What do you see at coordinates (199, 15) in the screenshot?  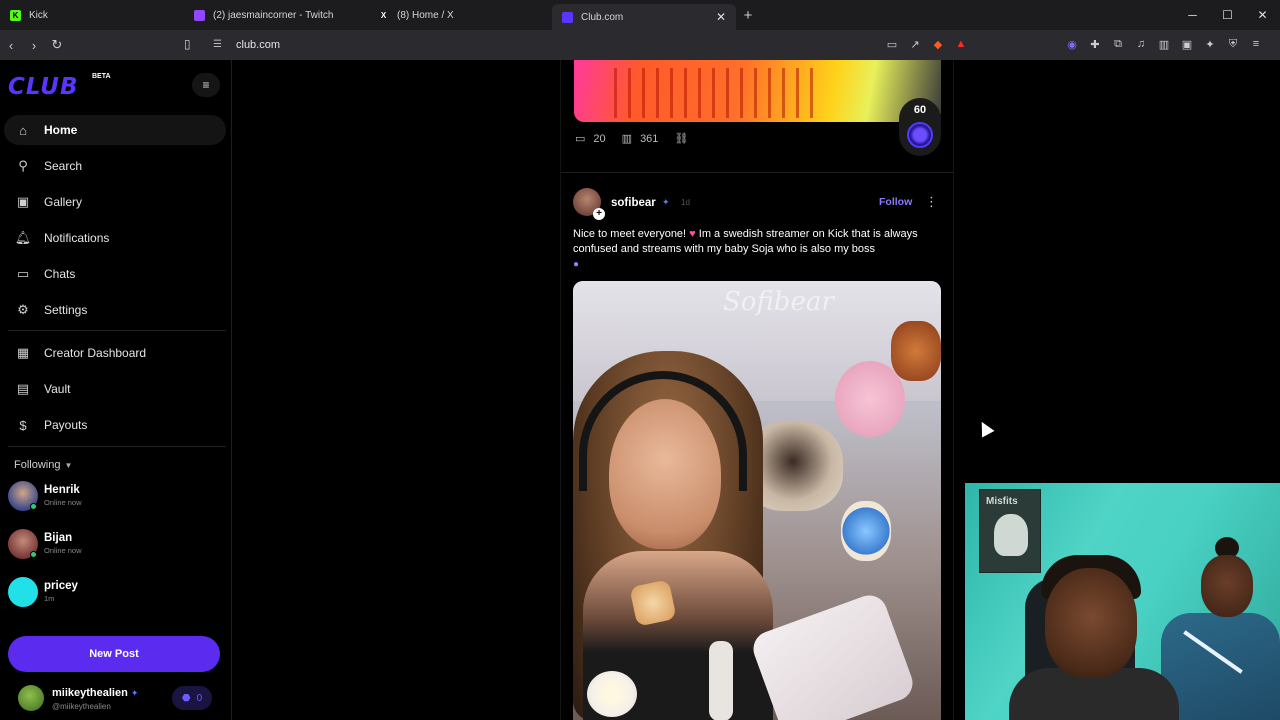 I see `twitch-favicon-icon` at bounding box center [199, 15].